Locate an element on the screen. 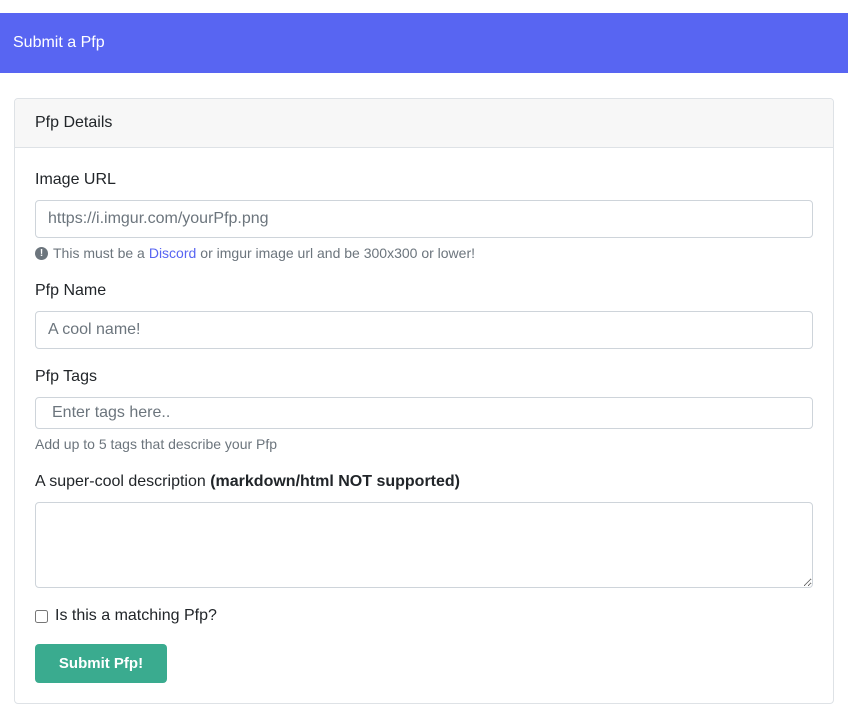 This screenshot has height=712, width=848. page-header: Submit a Pfp is located at coordinates (424, 43).